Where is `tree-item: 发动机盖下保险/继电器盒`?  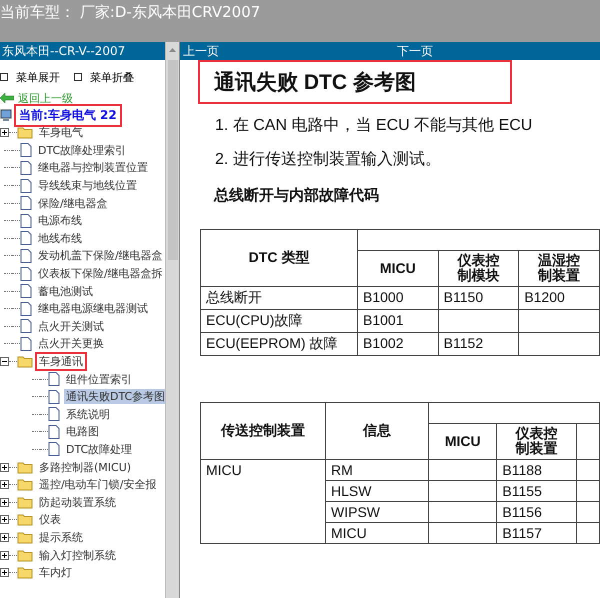 tree-item: 发动机盖下保险/继电器盒 is located at coordinates (100, 256).